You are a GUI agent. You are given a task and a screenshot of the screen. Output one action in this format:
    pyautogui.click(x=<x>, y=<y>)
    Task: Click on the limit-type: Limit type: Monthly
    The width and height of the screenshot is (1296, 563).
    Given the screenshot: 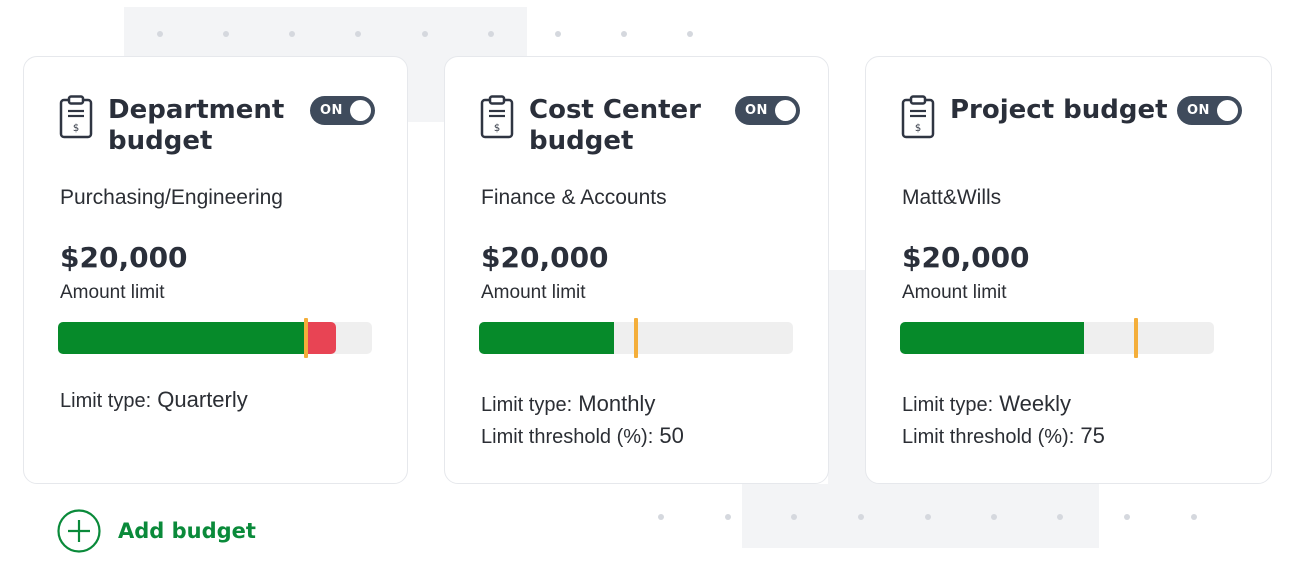 What is the action you would take?
    pyautogui.click(x=568, y=404)
    